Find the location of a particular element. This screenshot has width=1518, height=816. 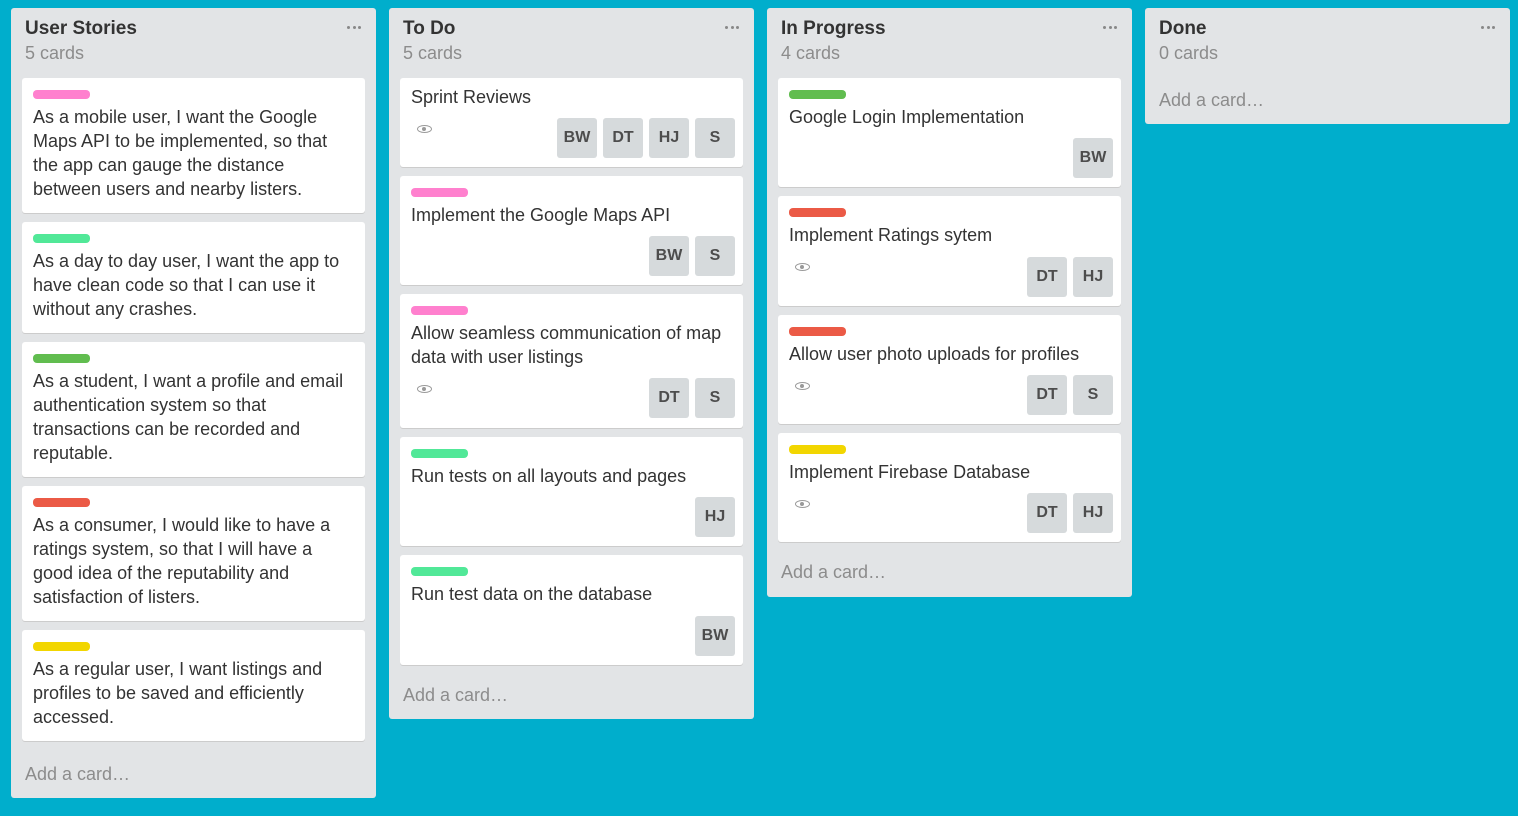

card-members: BW S is located at coordinates (692, 256).